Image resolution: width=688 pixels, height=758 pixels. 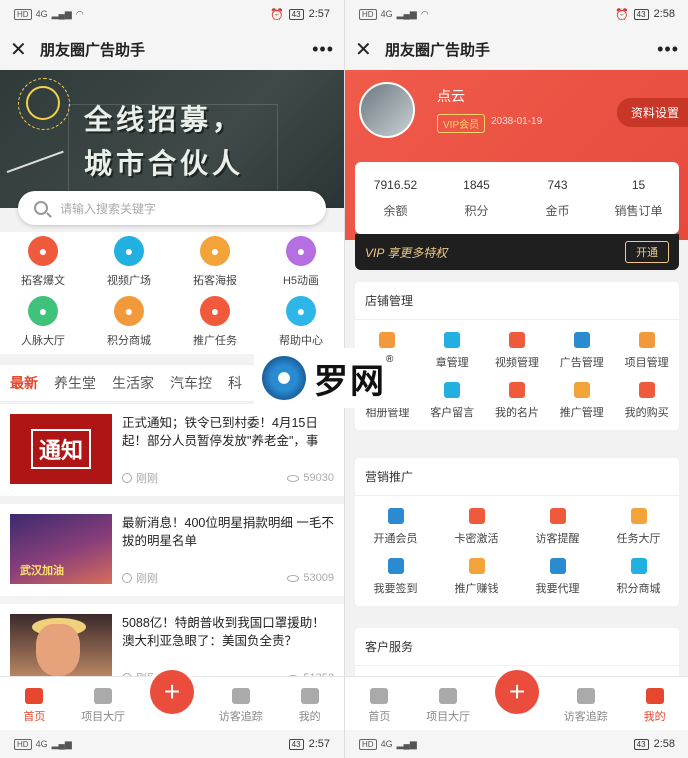 I want to click on user-name: 点云, so click(x=451, y=96).